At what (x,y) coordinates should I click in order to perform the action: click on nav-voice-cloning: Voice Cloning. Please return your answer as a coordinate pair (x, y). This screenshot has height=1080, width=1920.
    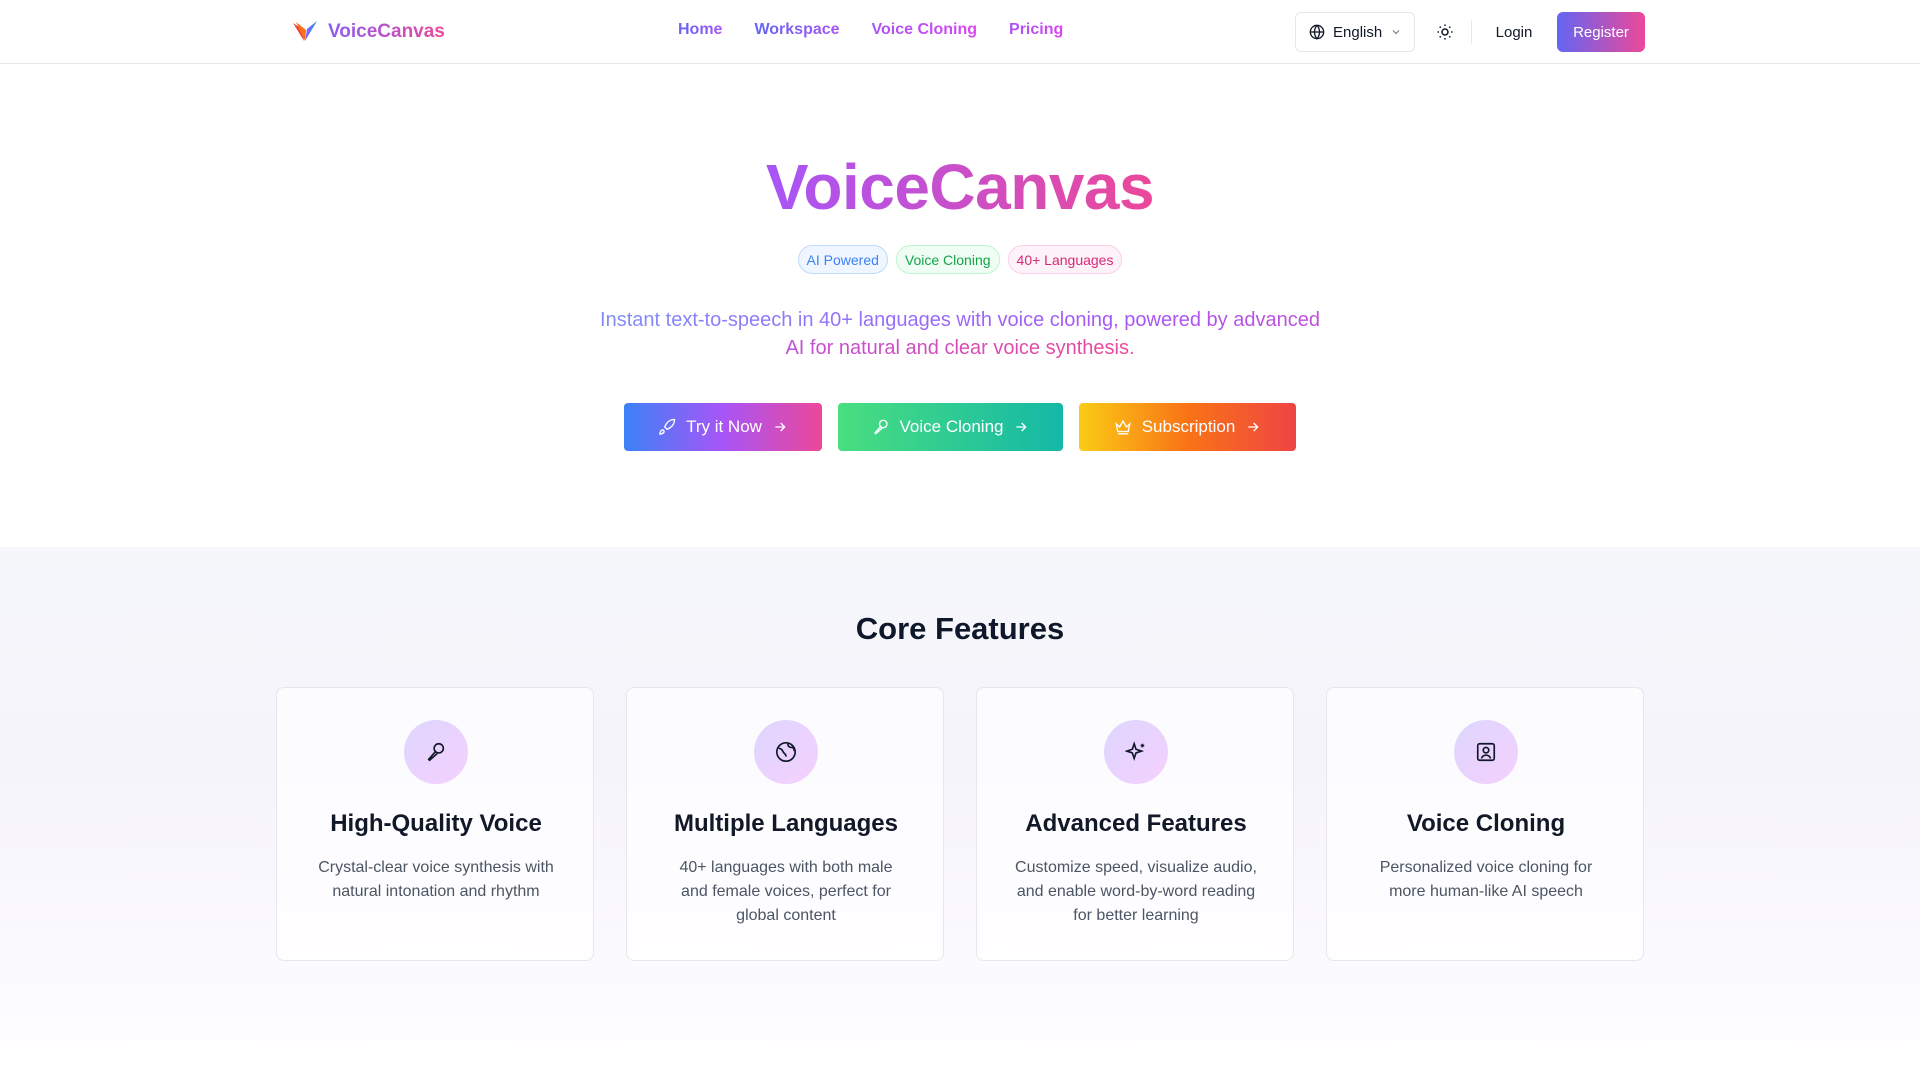
    Looking at the image, I should click on (924, 30).